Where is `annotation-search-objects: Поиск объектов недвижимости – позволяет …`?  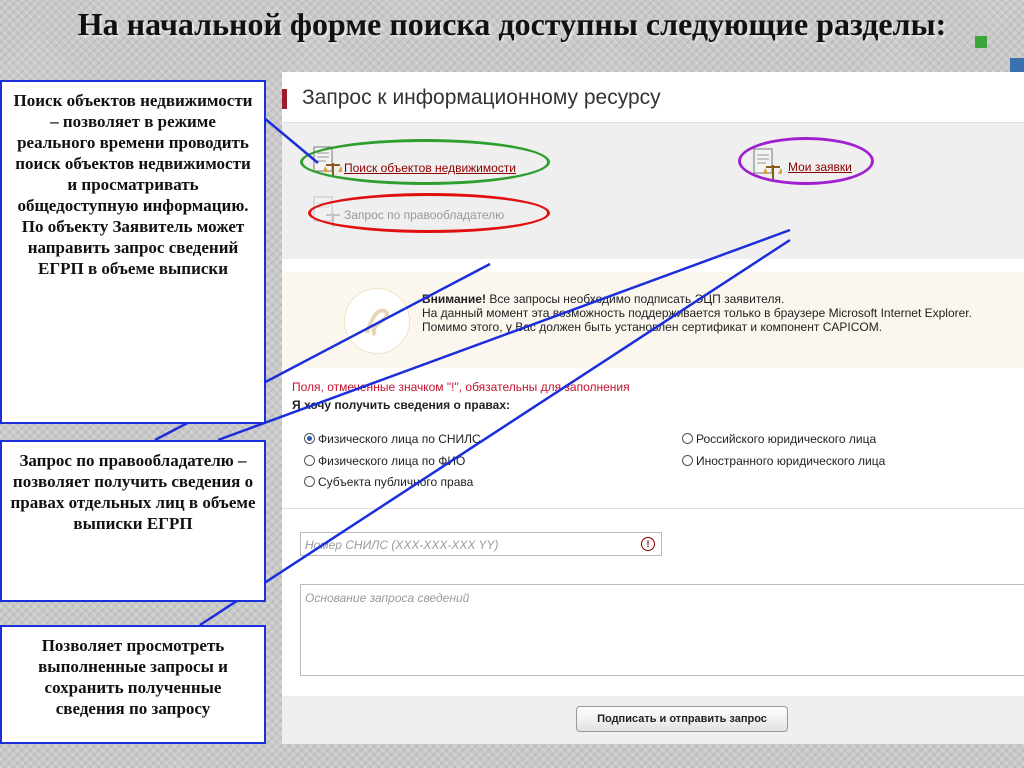 annotation-search-objects: Поиск объектов недвижимости – позволяет … is located at coordinates (133, 252).